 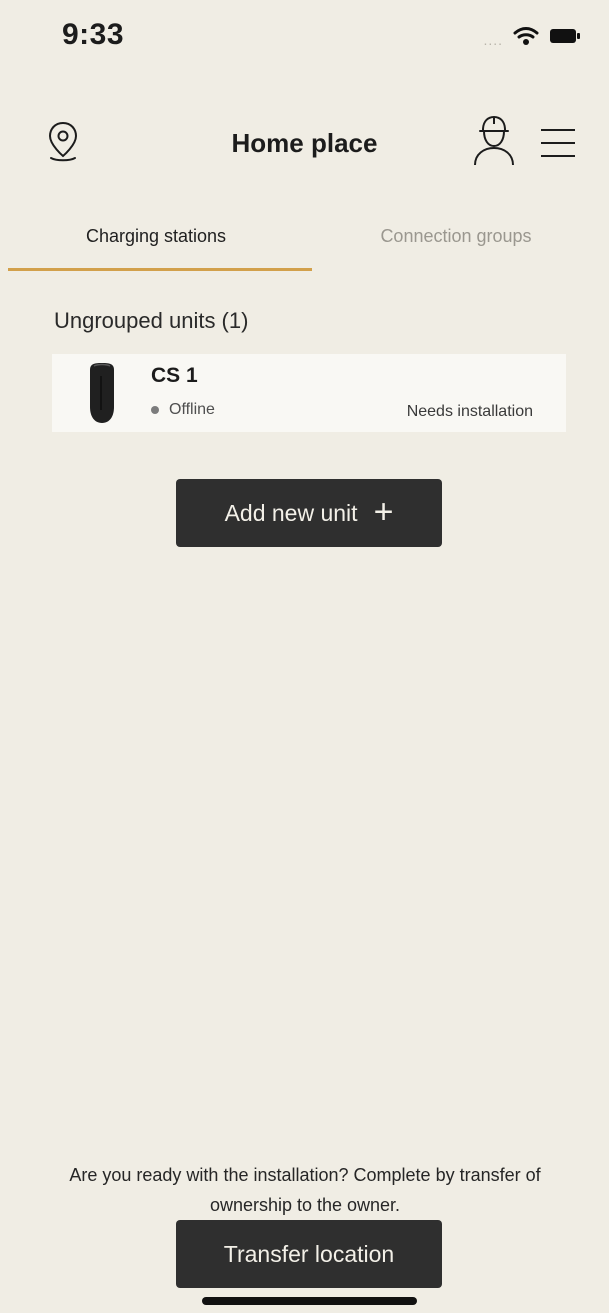 What do you see at coordinates (151, 320) in the screenshot?
I see `section-title: Ungrouped units (1)` at bounding box center [151, 320].